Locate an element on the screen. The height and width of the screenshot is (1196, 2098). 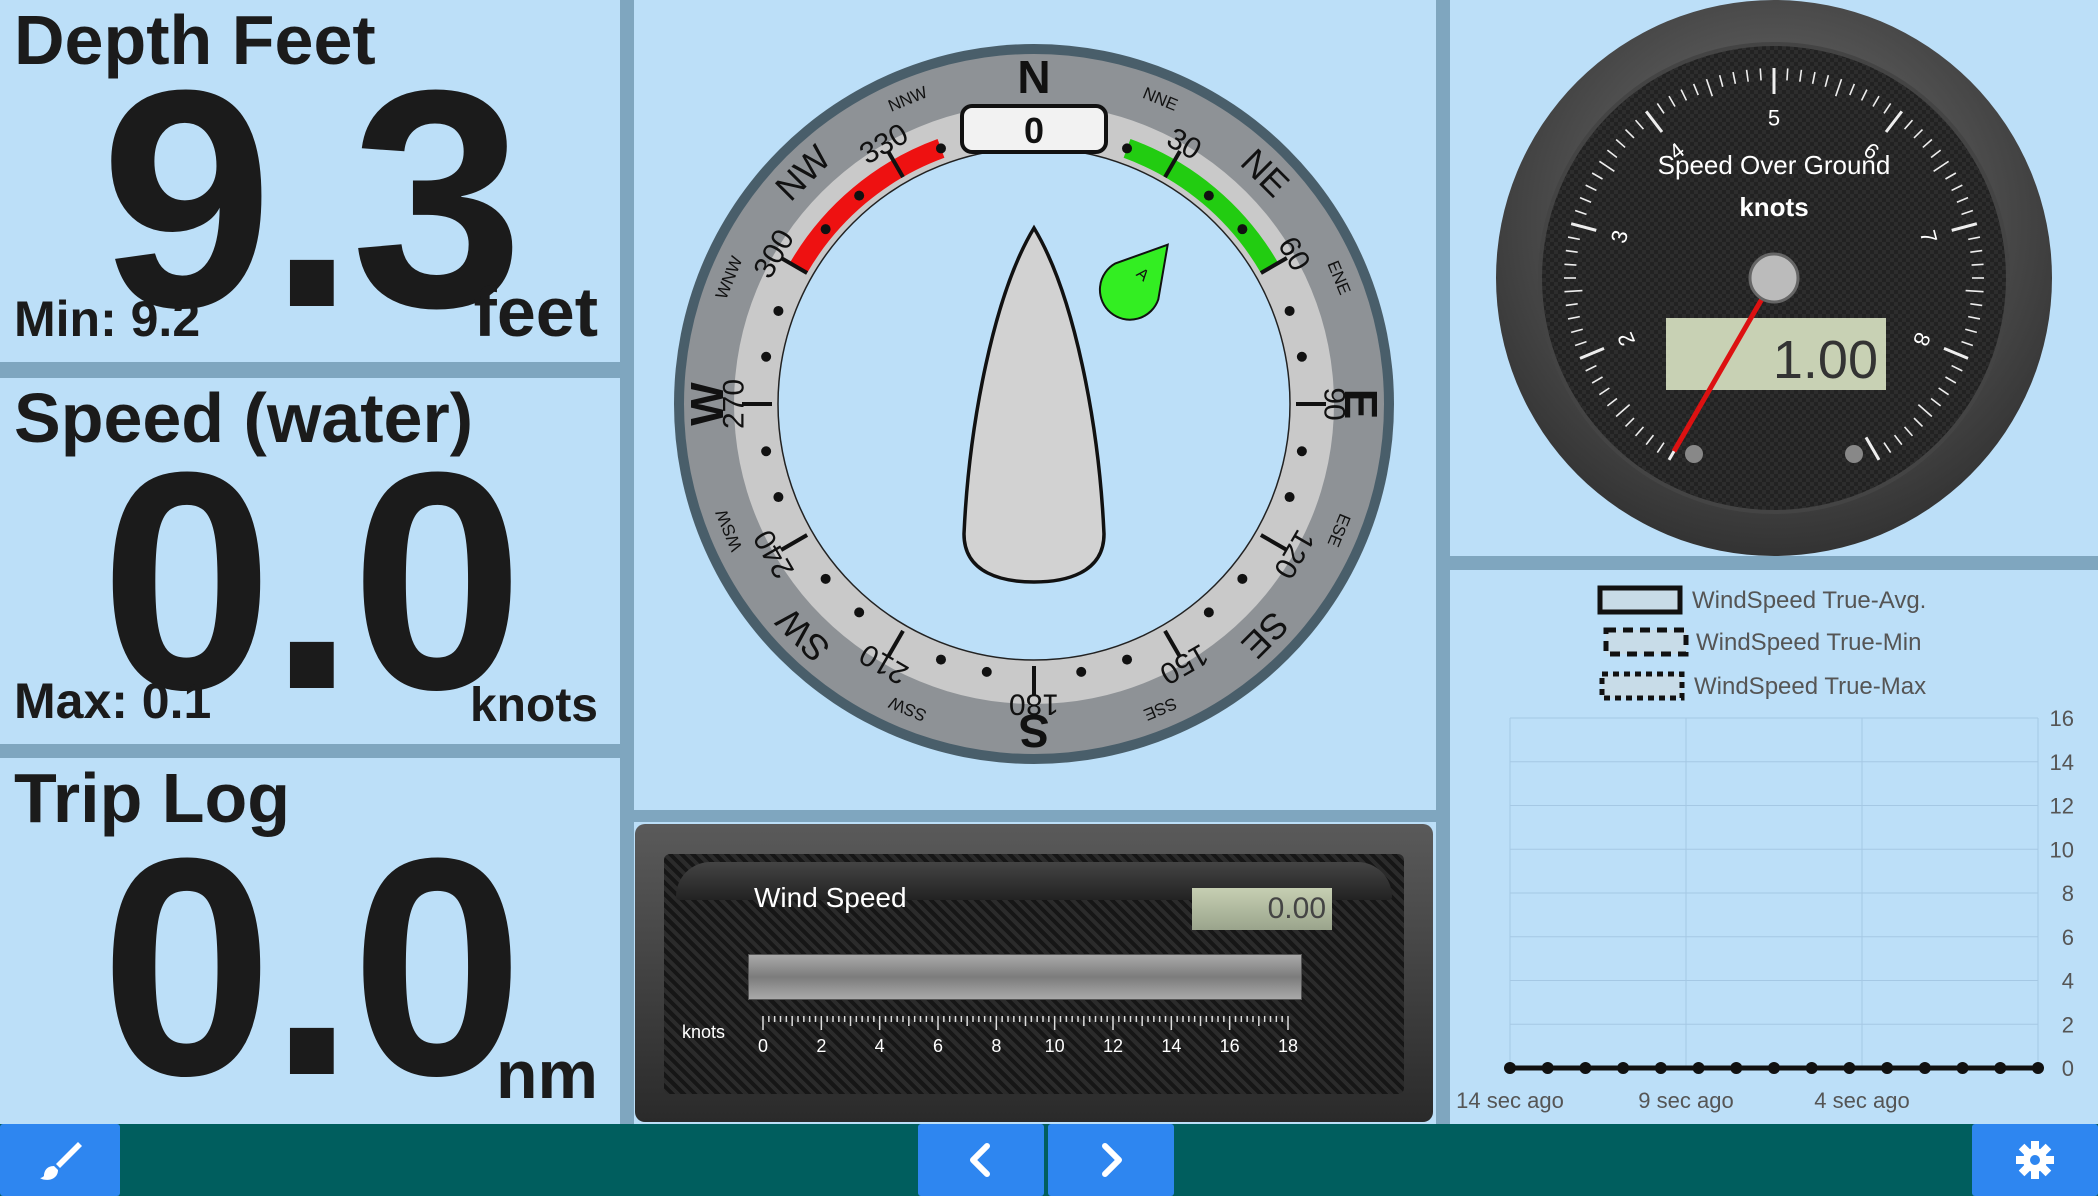
depth-unit: feet is located at coordinates (535, 312).